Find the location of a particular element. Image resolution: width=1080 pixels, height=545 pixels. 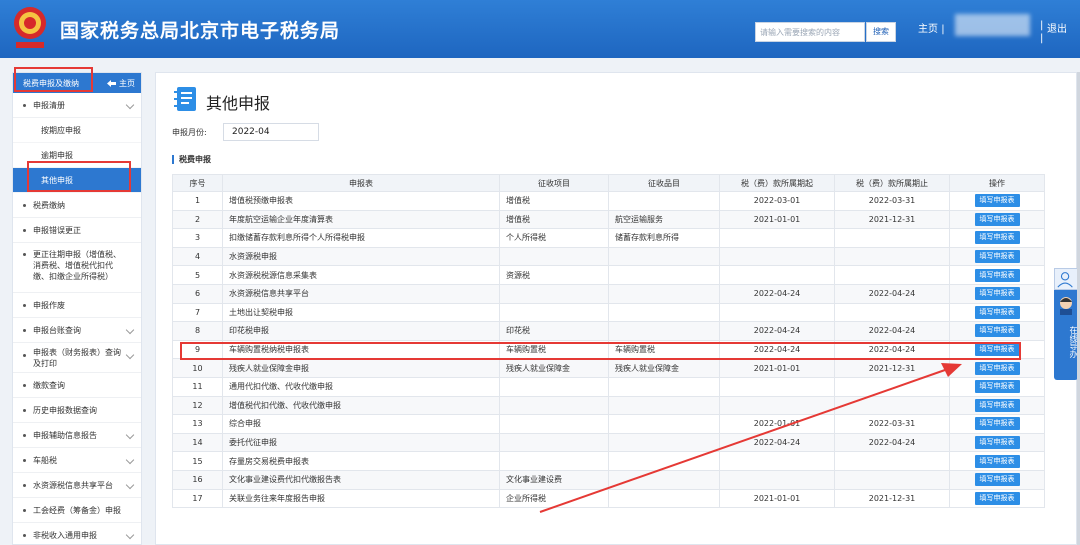

user-icon is located at coordinates (1066, 279).